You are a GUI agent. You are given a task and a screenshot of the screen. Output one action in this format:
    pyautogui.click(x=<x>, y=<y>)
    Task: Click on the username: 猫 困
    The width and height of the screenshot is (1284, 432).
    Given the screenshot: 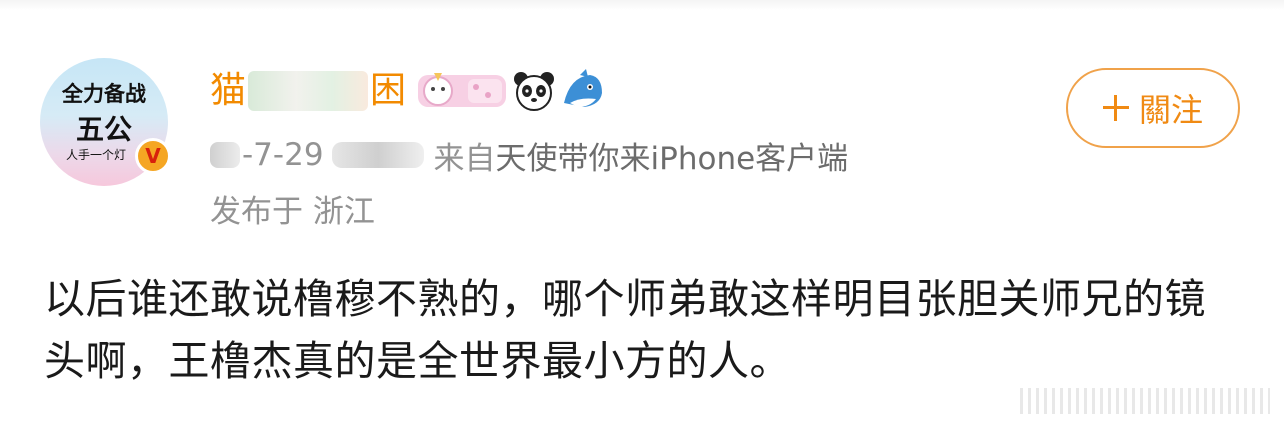 What is the action you would take?
    pyautogui.click(x=410, y=91)
    